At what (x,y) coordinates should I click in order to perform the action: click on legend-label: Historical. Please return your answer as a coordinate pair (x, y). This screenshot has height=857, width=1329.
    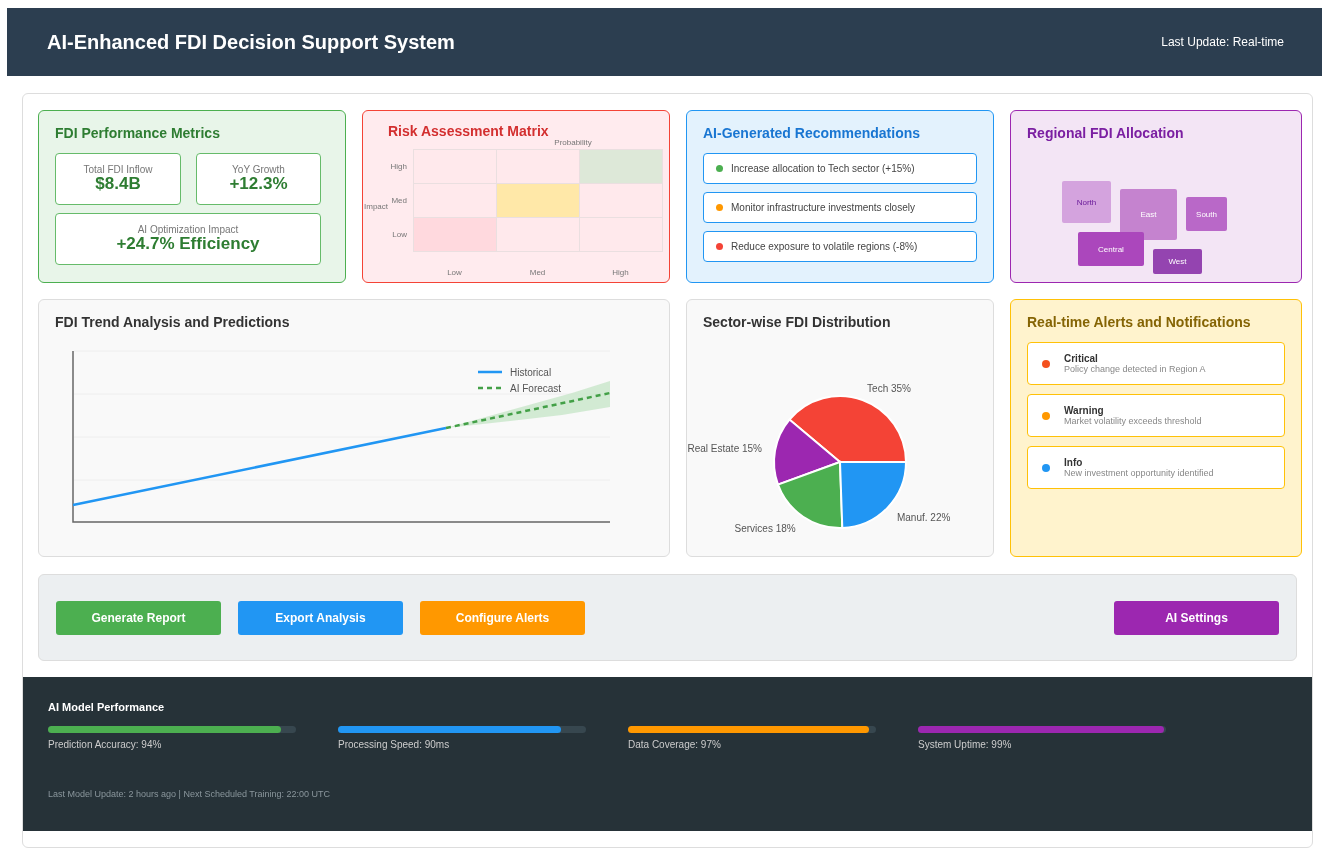
    Looking at the image, I should click on (531, 372).